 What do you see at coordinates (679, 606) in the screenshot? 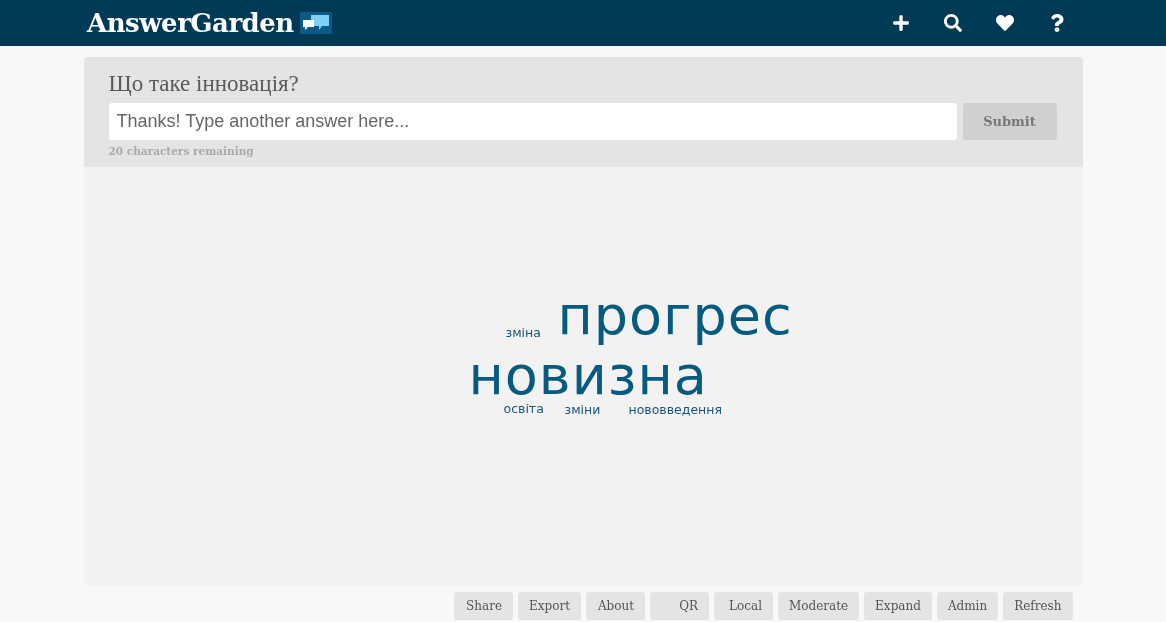
I see `toolbar-button: QR` at bounding box center [679, 606].